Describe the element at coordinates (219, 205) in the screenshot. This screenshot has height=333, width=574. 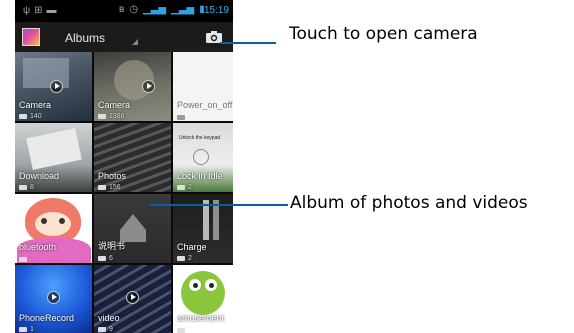
I see `album-callout-line` at that location.